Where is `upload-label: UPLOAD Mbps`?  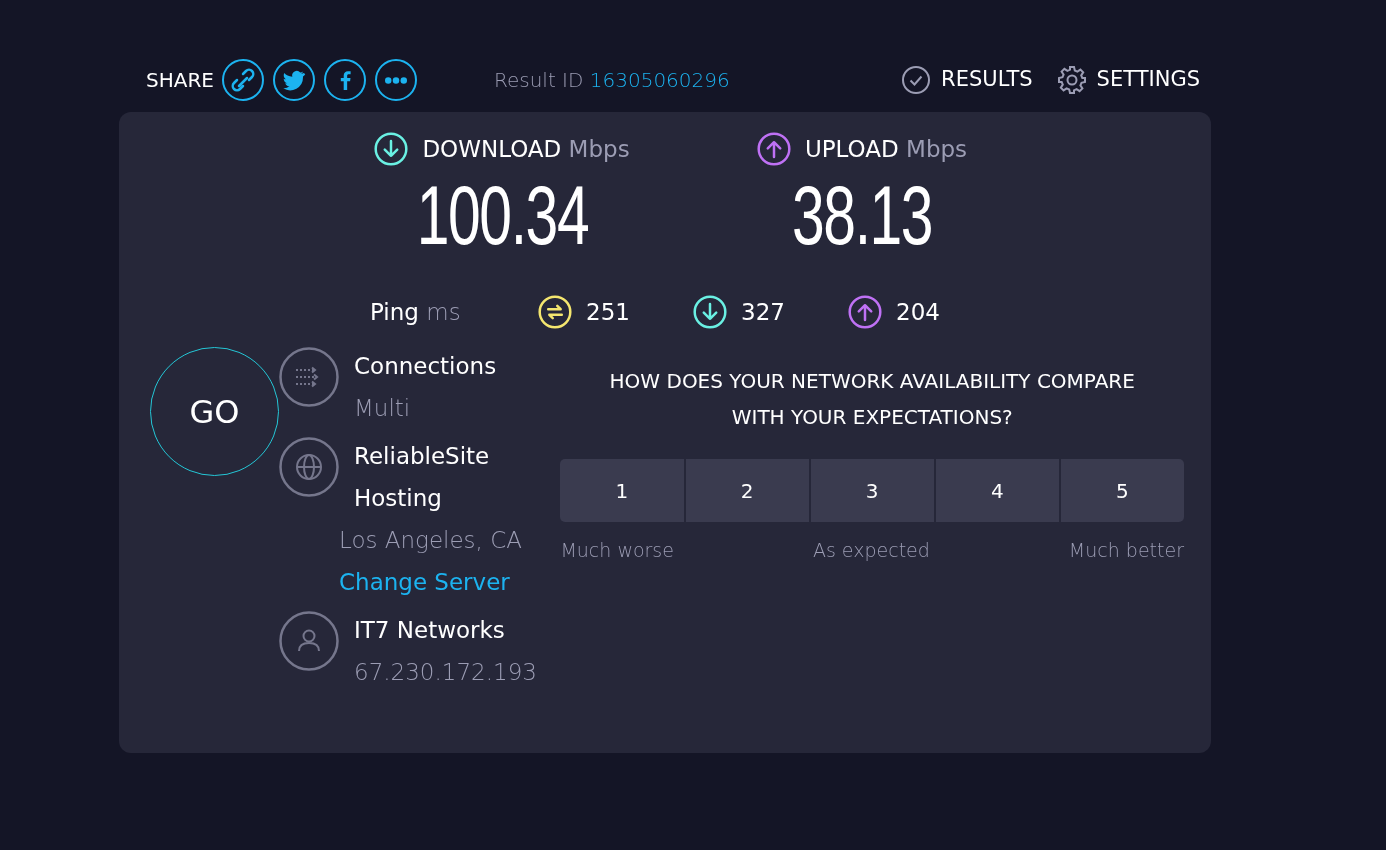 upload-label: UPLOAD Mbps is located at coordinates (886, 149).